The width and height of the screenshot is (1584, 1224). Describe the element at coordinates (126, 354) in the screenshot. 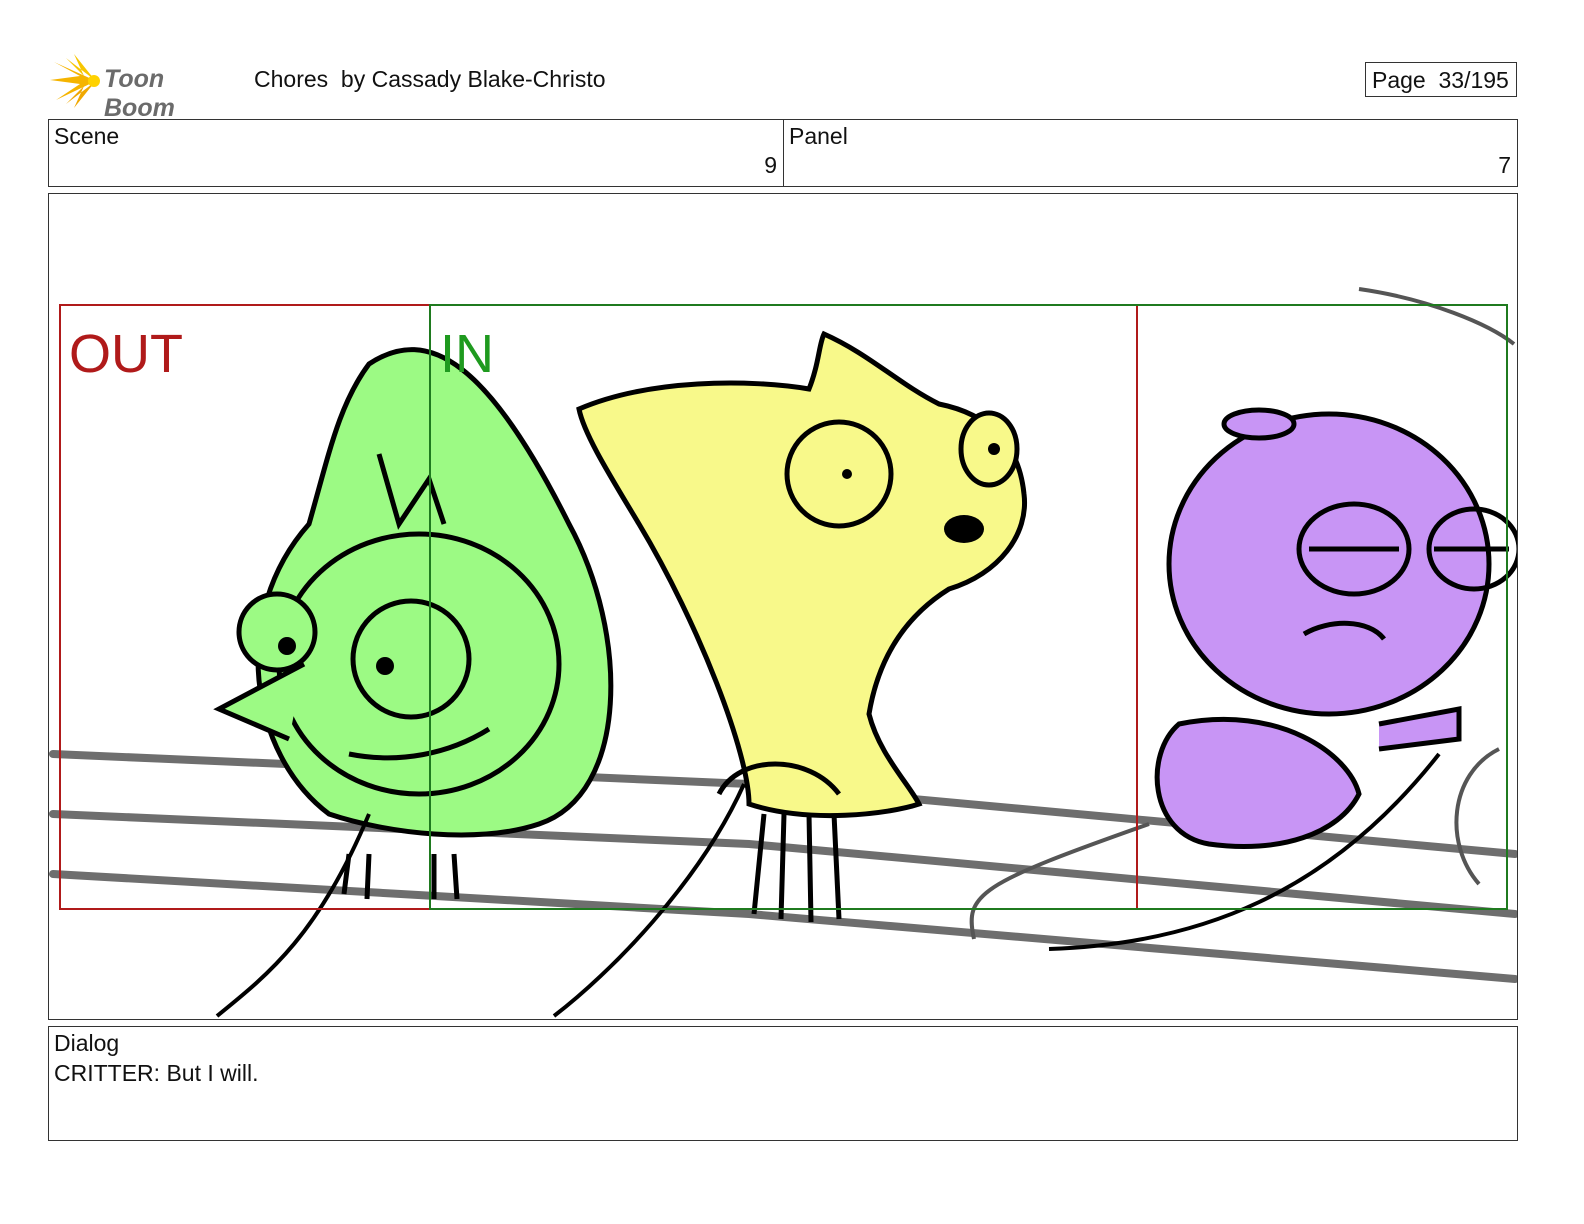

I see `out-label: OUT` at that location.